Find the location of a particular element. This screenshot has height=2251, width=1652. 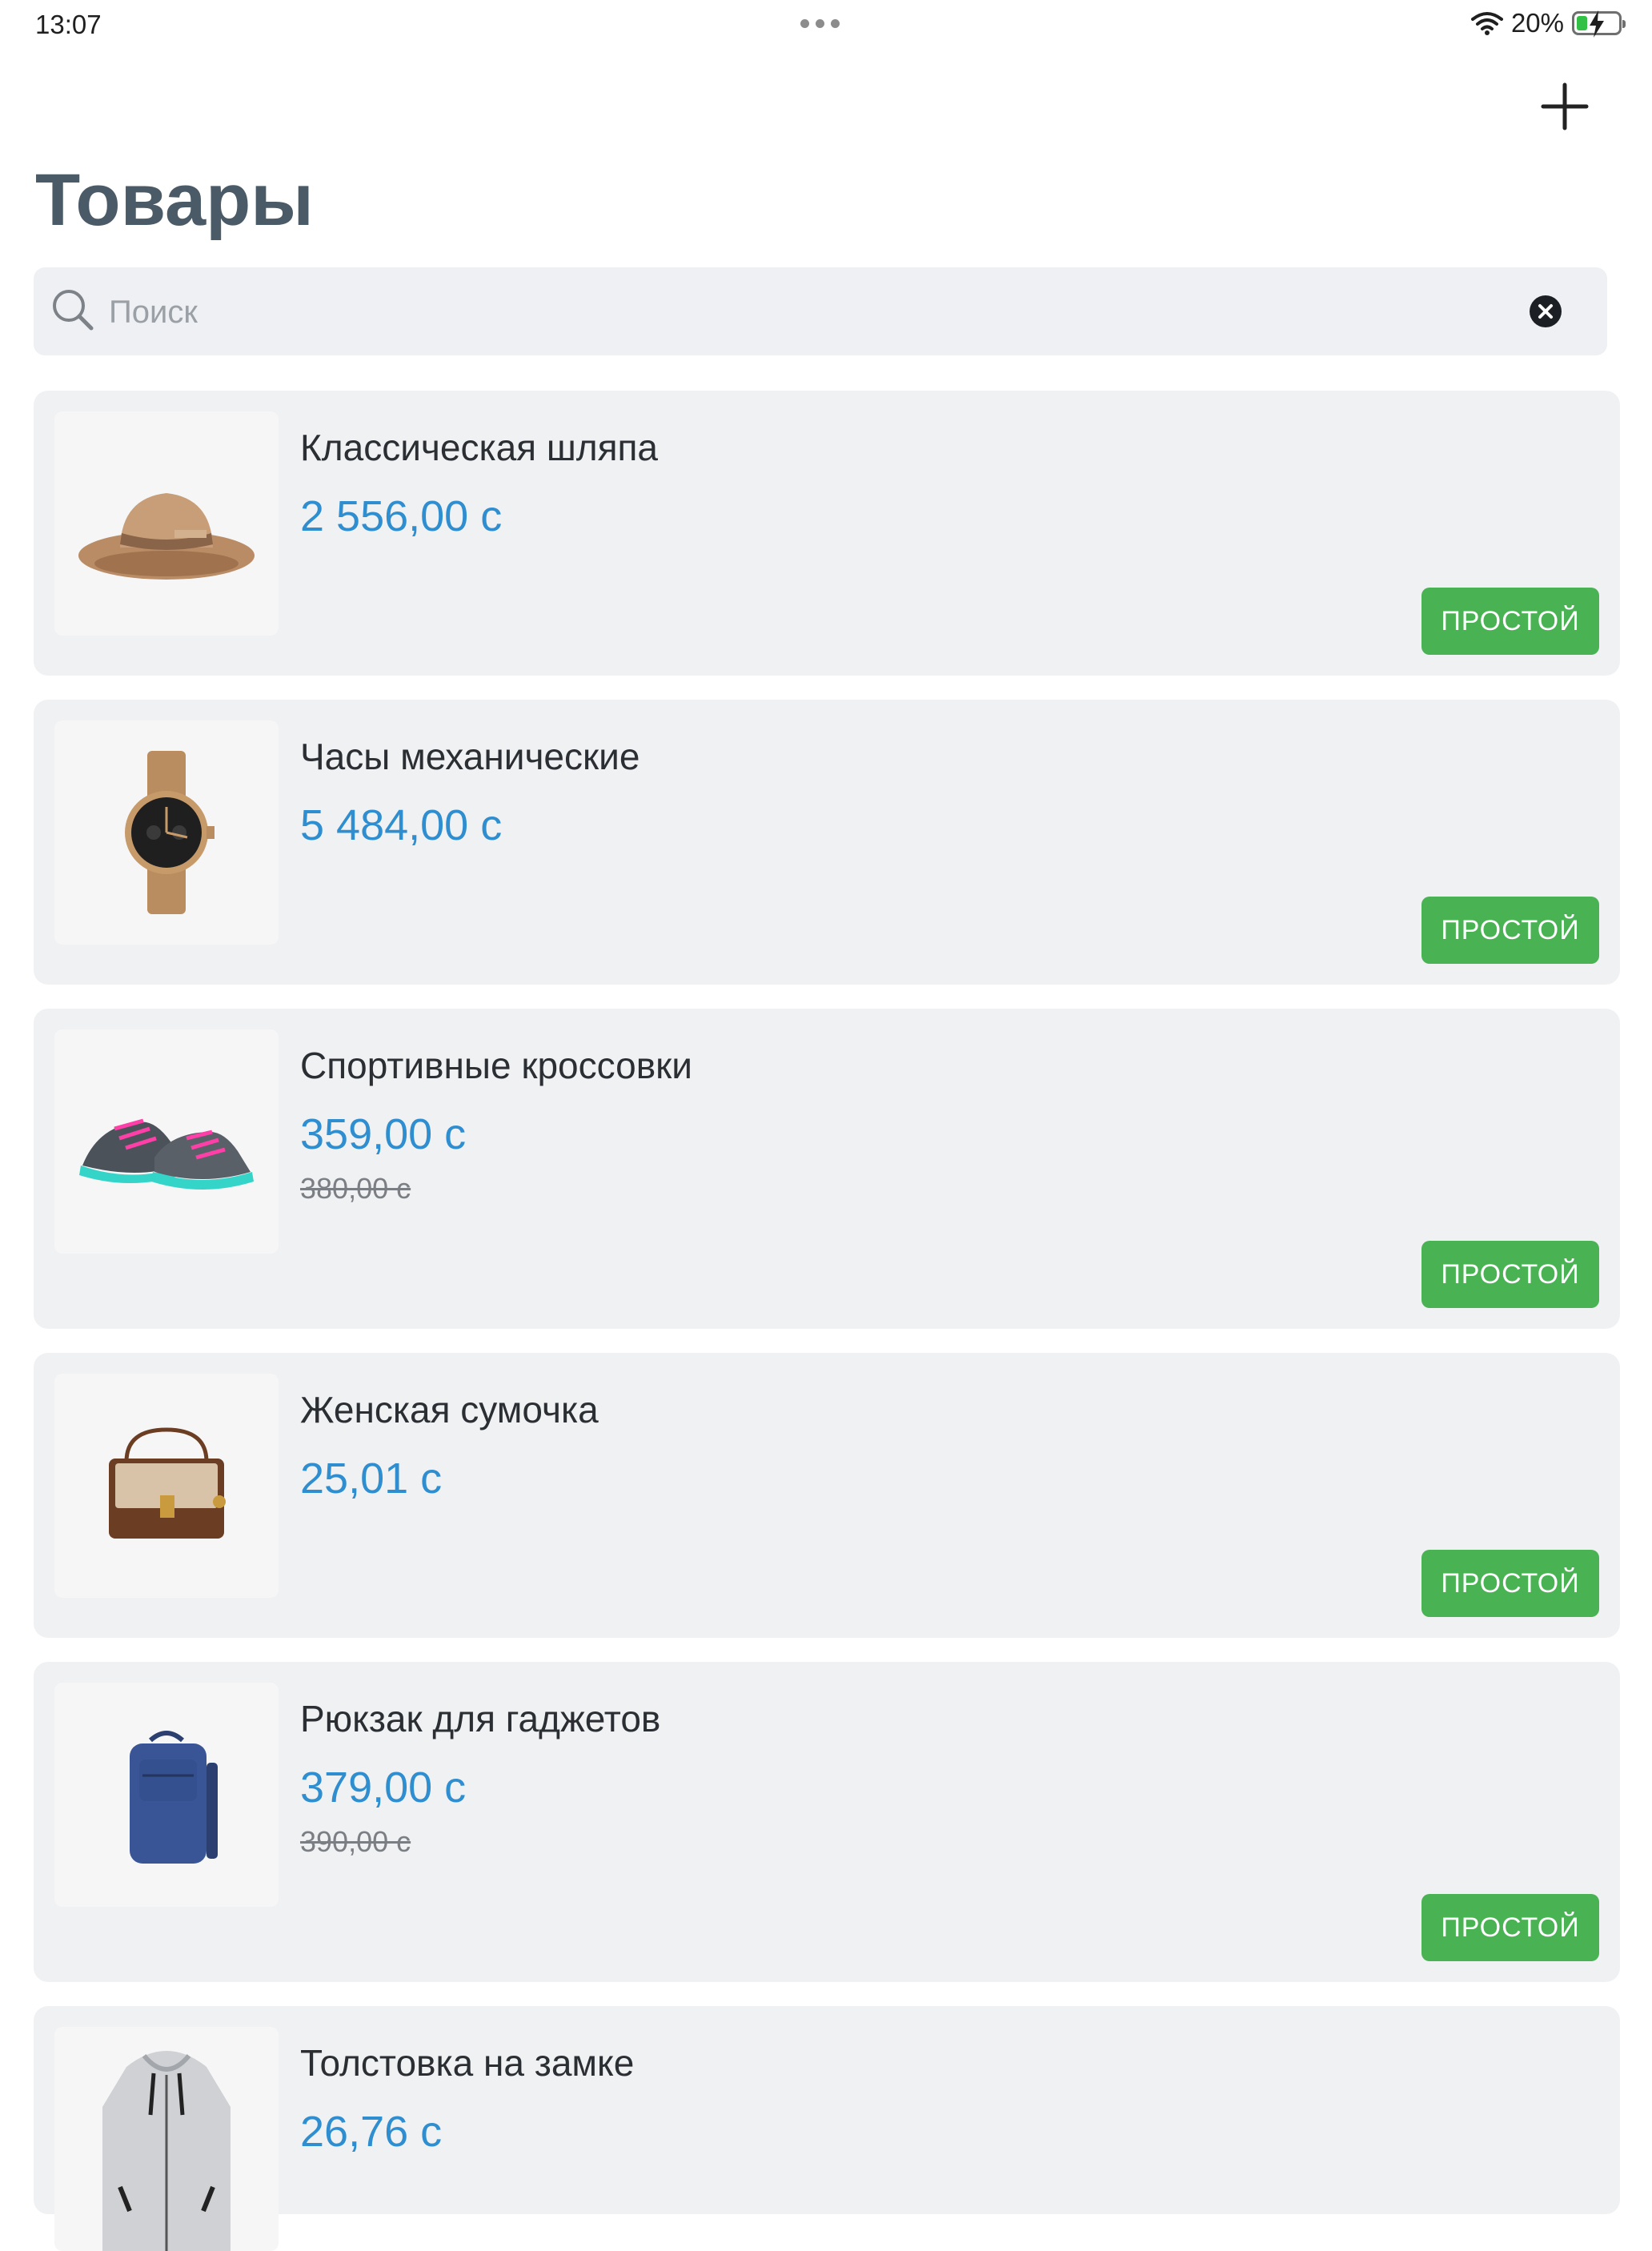

product-card: Женская сумочка 25,01 с ПРОСТОЙ is located at coordinates (827, 1495).